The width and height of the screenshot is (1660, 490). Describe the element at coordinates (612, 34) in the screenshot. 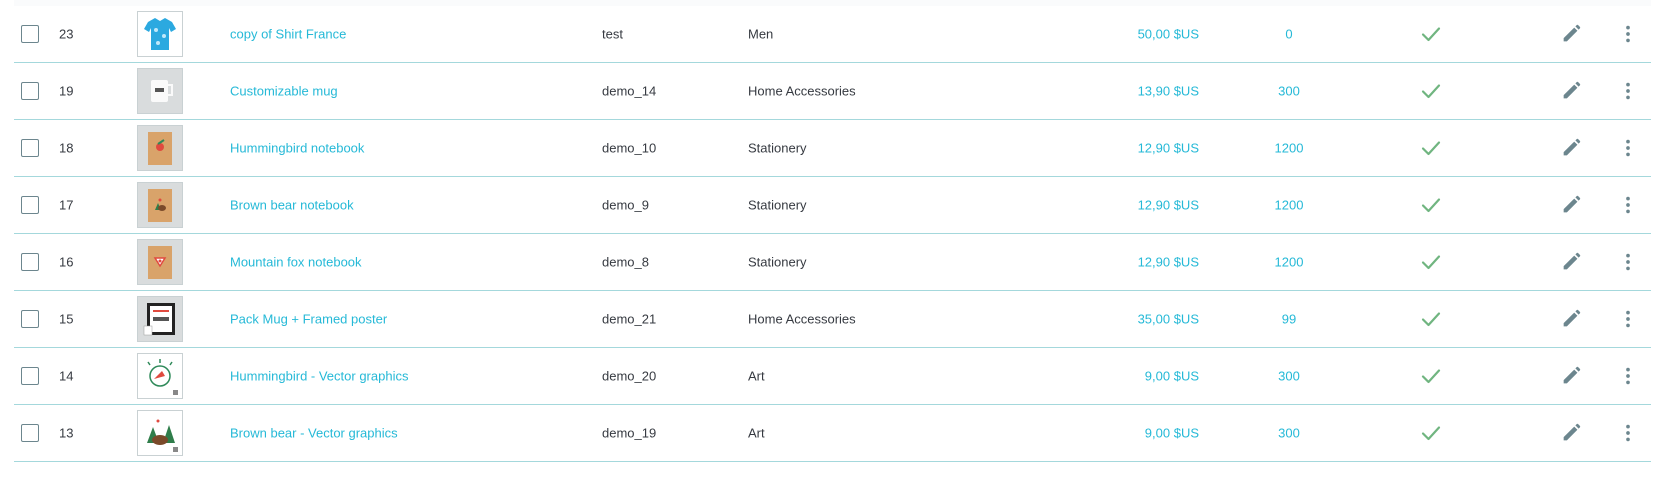

I see `product-reference: test` at that location.